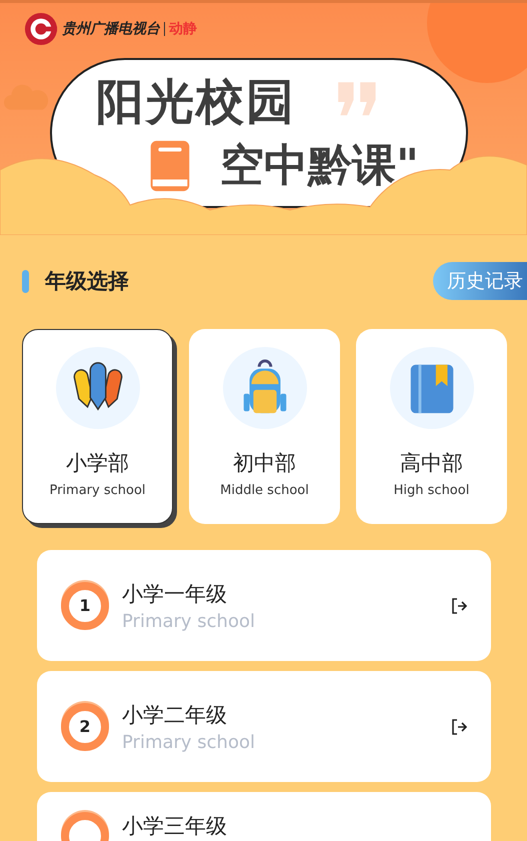 This screenshot has height=841, width=527. I want to click on grade-name: 小学三年级, so click(175, 826).